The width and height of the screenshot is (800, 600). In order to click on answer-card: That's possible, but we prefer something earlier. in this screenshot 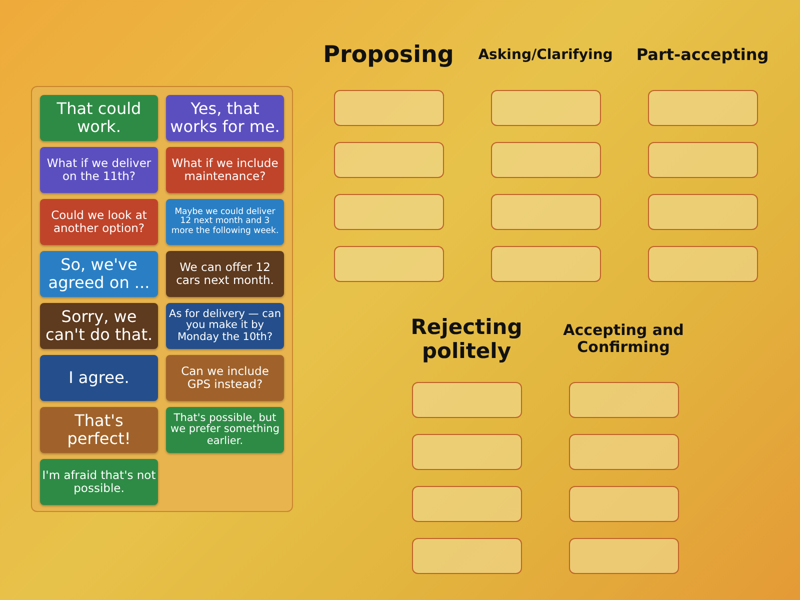, I will do `click(225, 430)`.